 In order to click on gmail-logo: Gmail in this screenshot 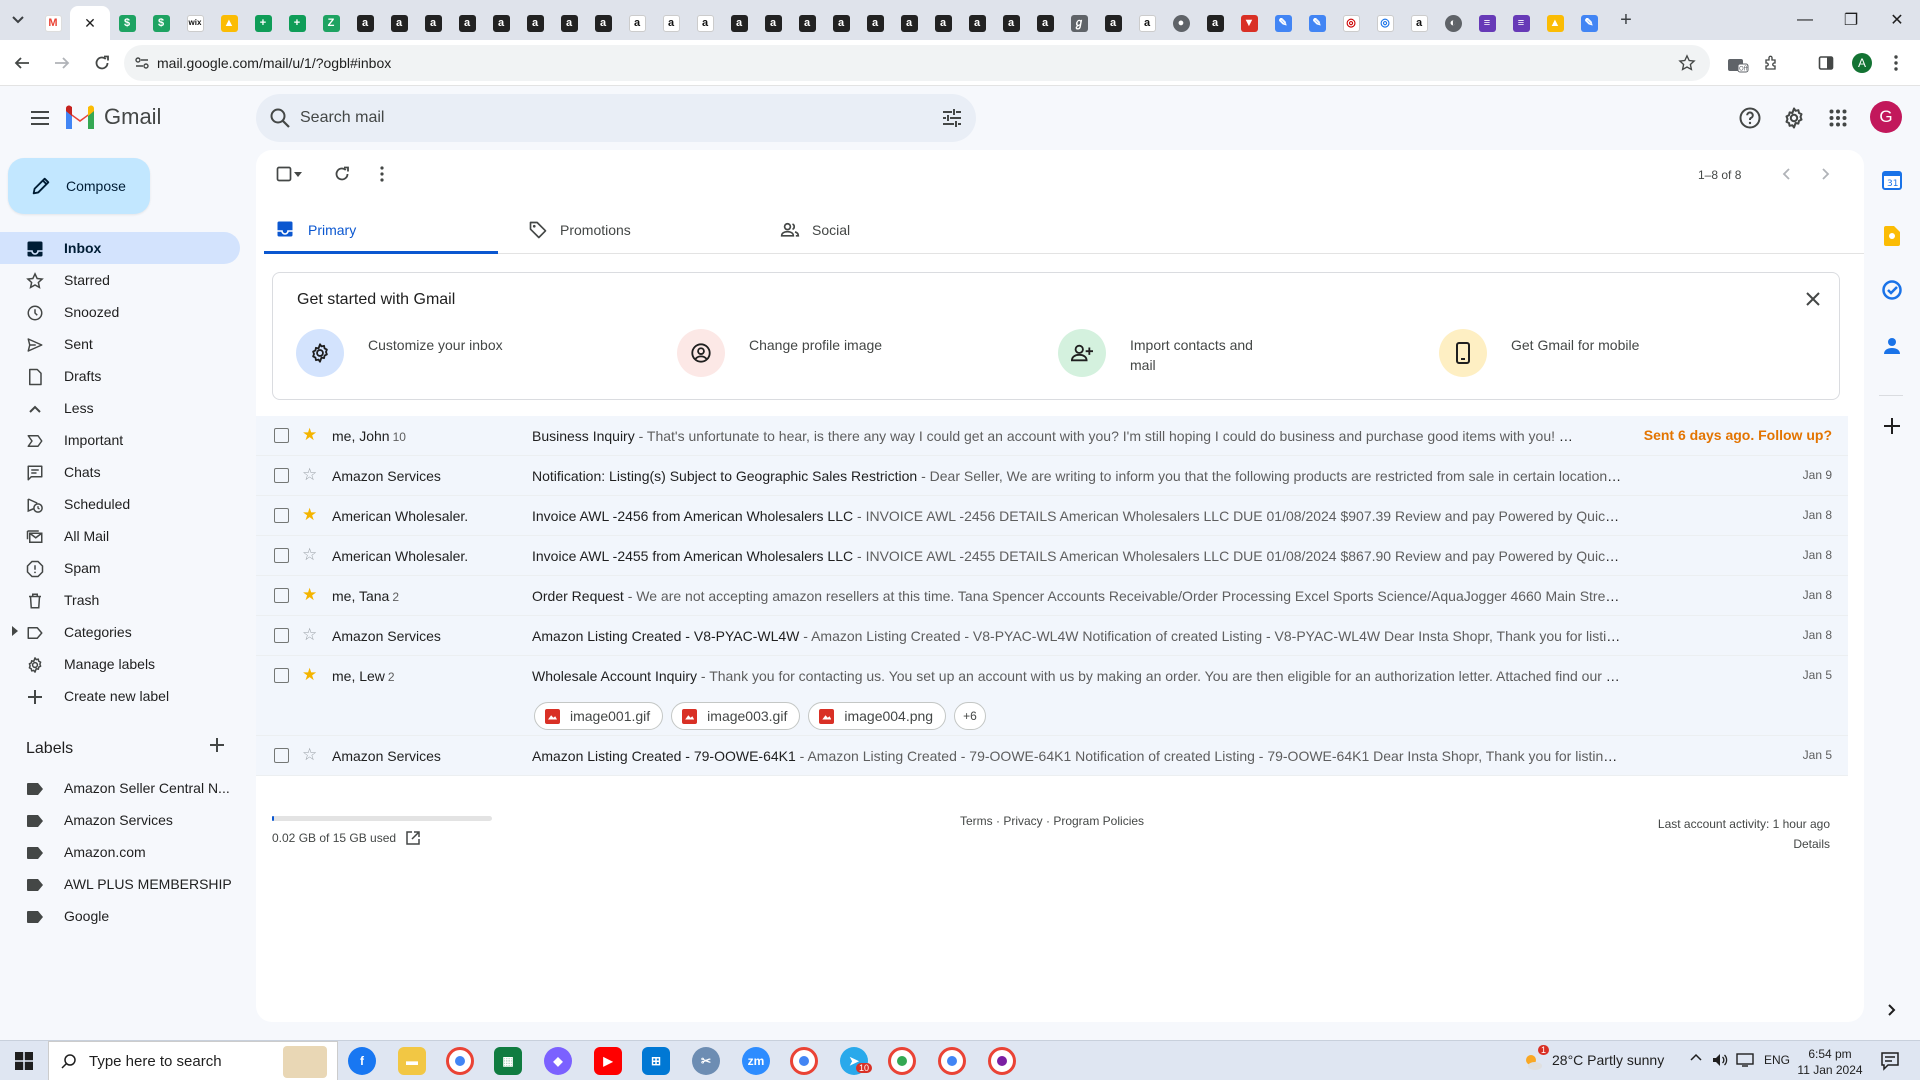, I will do `click(112, 117)`.